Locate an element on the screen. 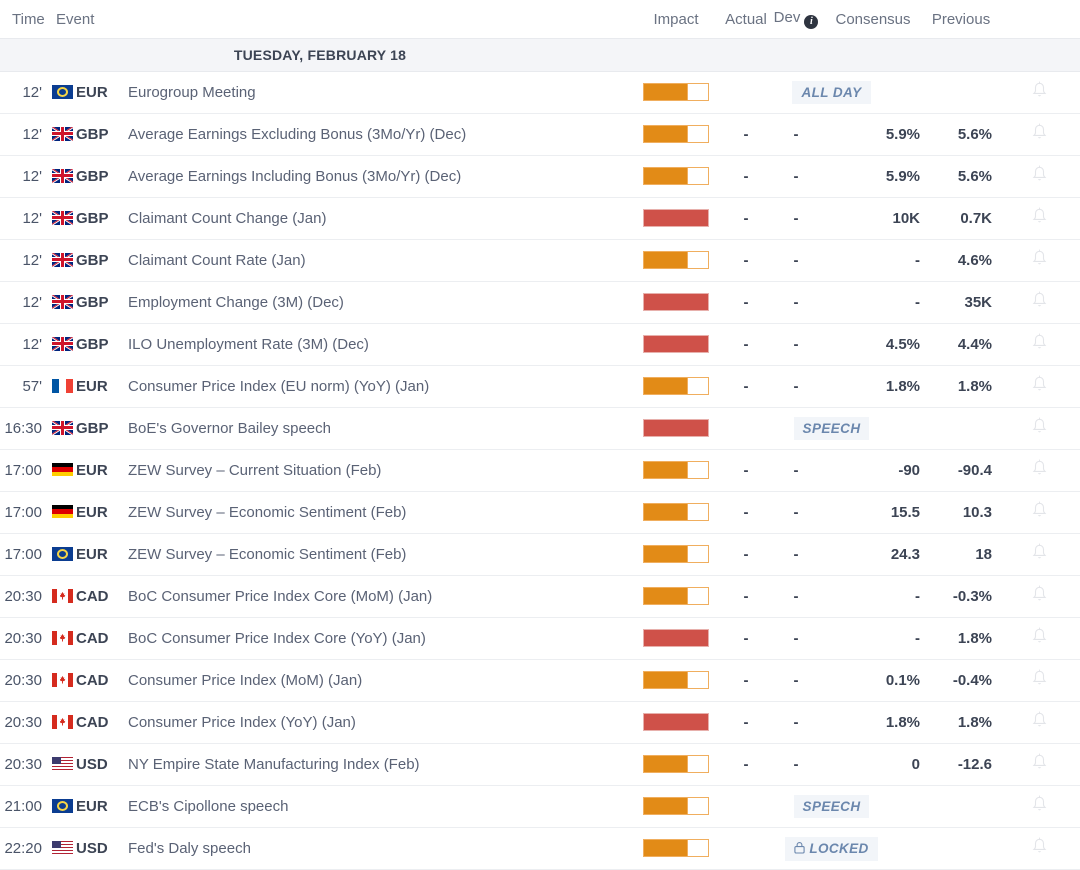  event-name: ILO Unemployment Rate (3M) (Dec) is located at coordinates (376, 344).